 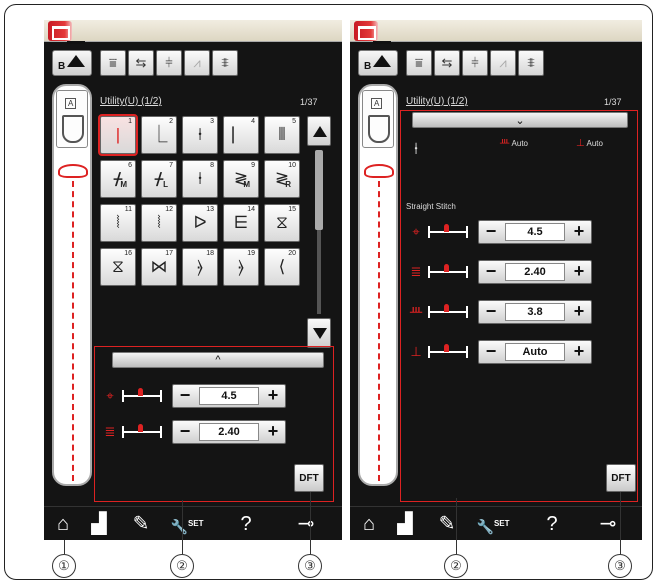 What do you see at coordinates (72, 285) in the screenshot?
I see `presser-foot-panel: A` at bounding box center [72, 285].